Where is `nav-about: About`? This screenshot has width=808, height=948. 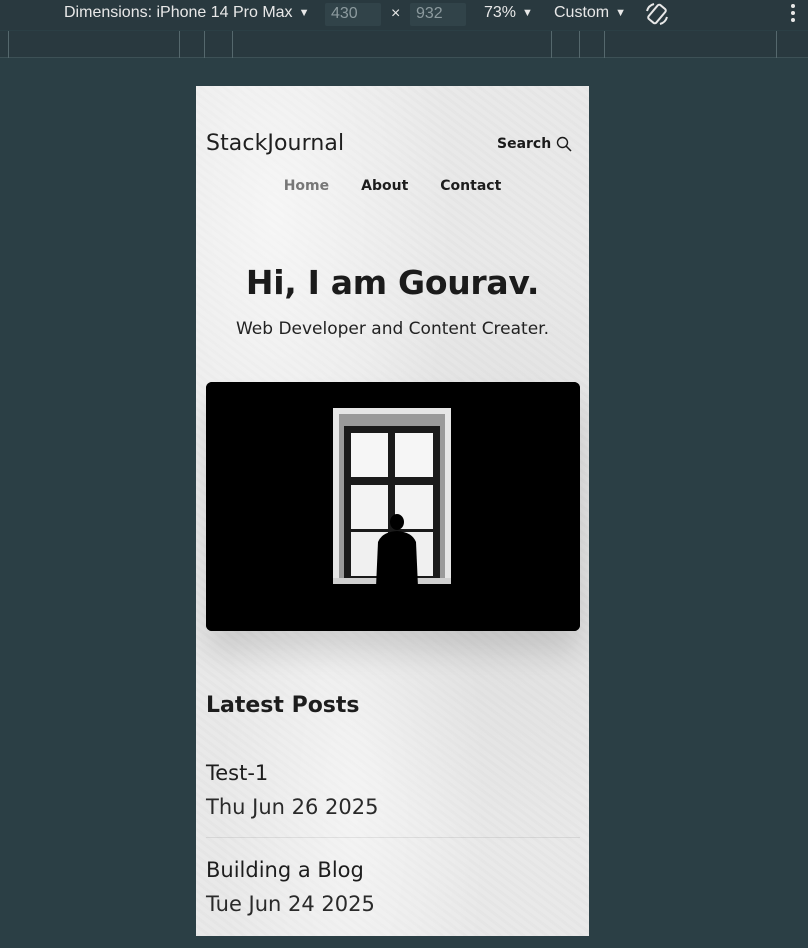 nav-about: About is located at coordinates (384, 186).